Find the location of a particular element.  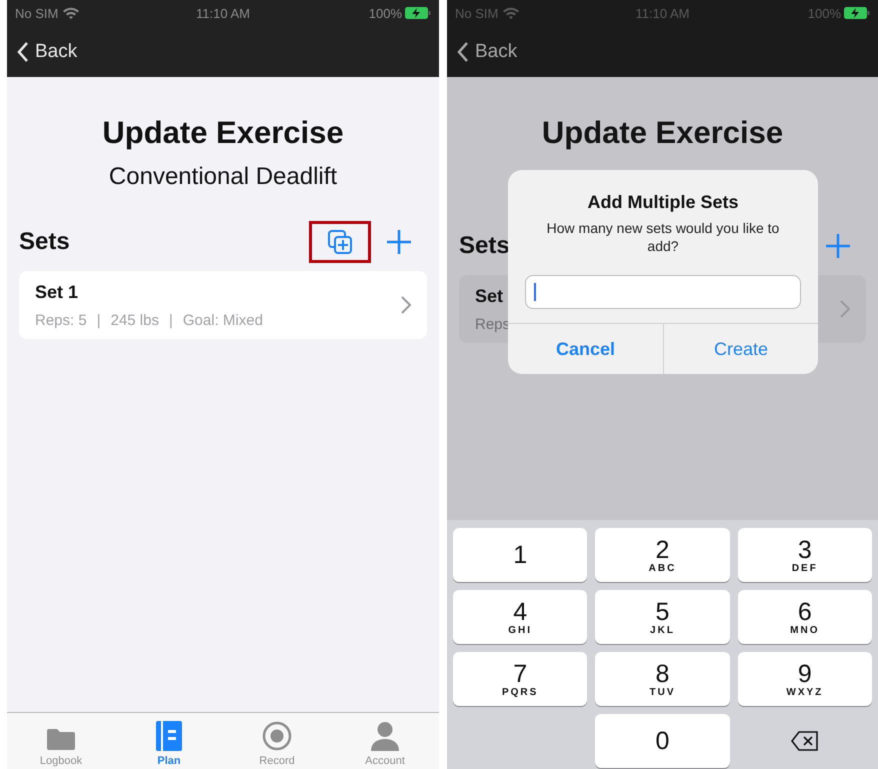

set-detail: Reps: 5 is located at coordinates (61, 320).